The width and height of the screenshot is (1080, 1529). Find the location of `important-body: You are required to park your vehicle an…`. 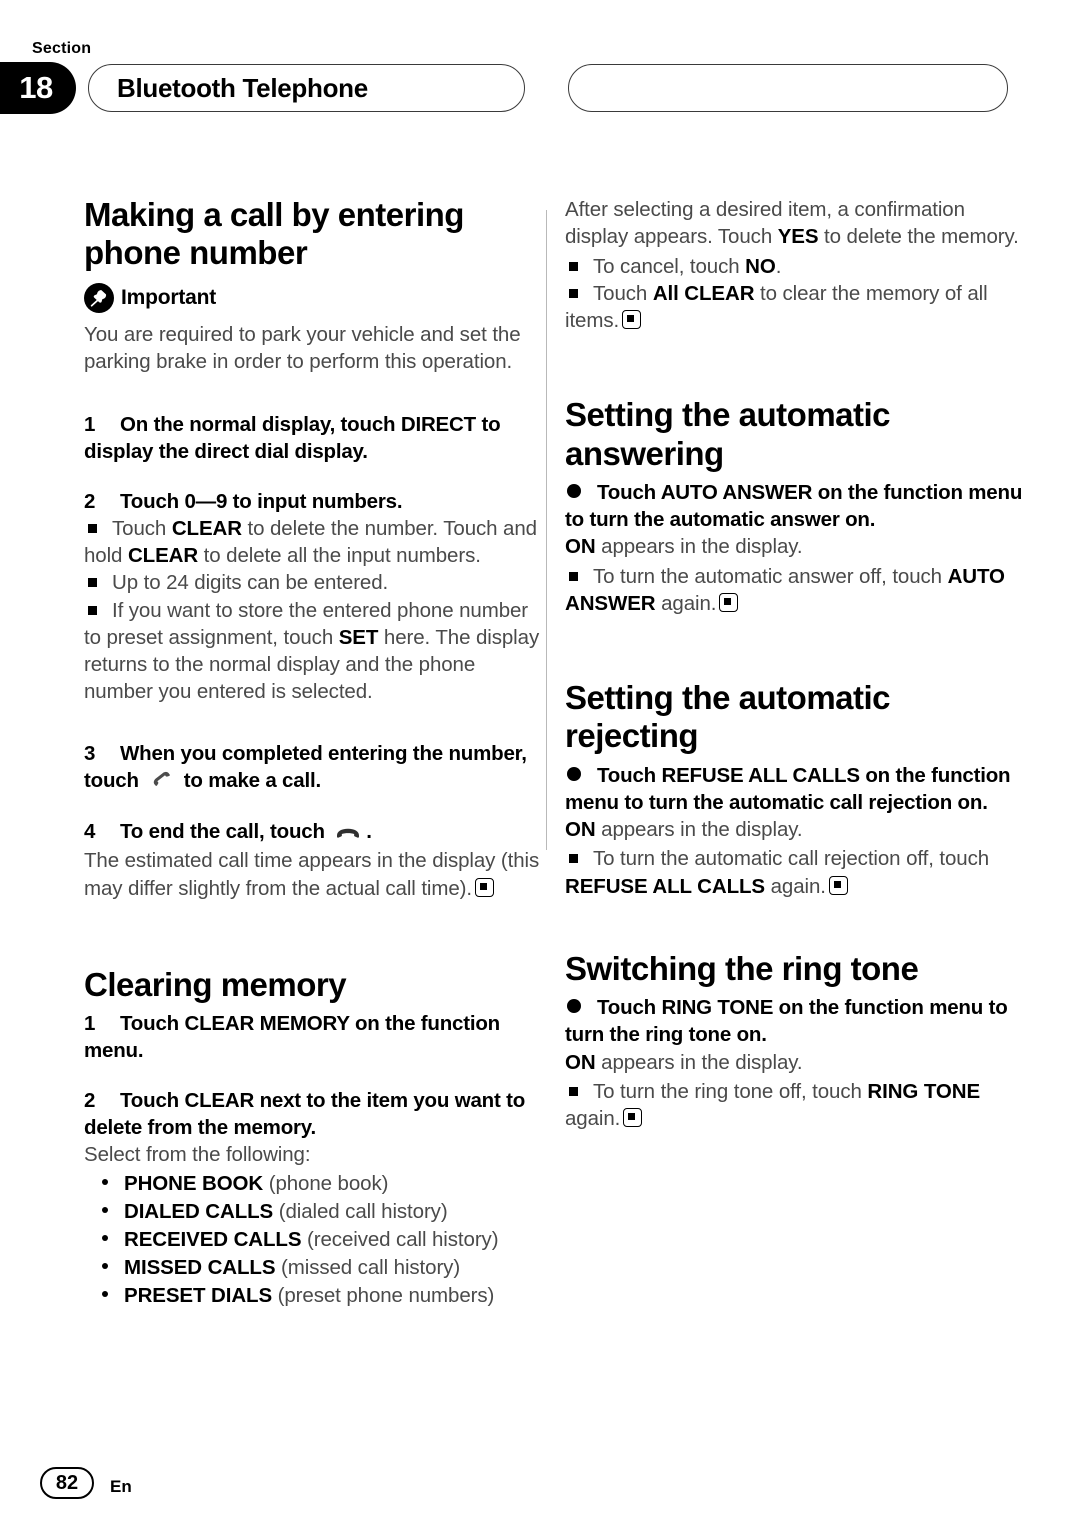

important-body: You are required to park your vehicle an… is located at coordinates (302, 347).